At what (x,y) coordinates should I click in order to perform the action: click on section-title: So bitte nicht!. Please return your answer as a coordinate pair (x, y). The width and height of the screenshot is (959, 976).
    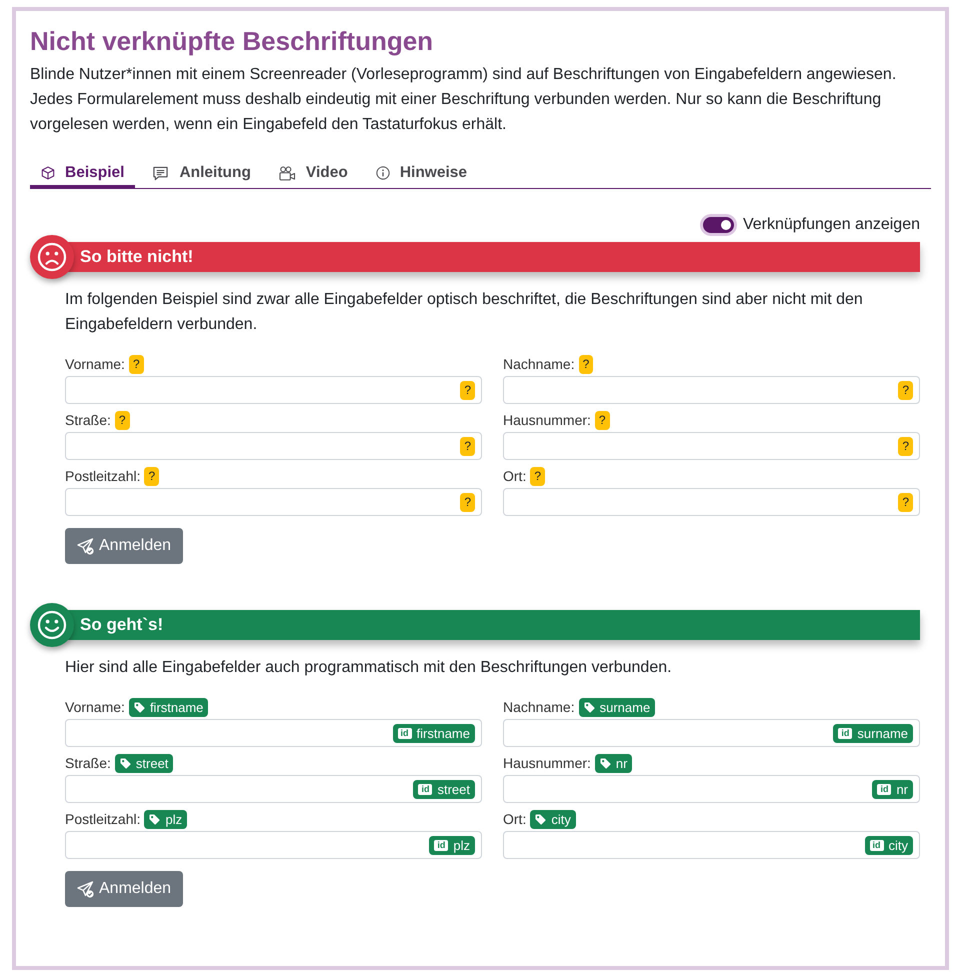
    Looking at the image, I should click on (137, 257).